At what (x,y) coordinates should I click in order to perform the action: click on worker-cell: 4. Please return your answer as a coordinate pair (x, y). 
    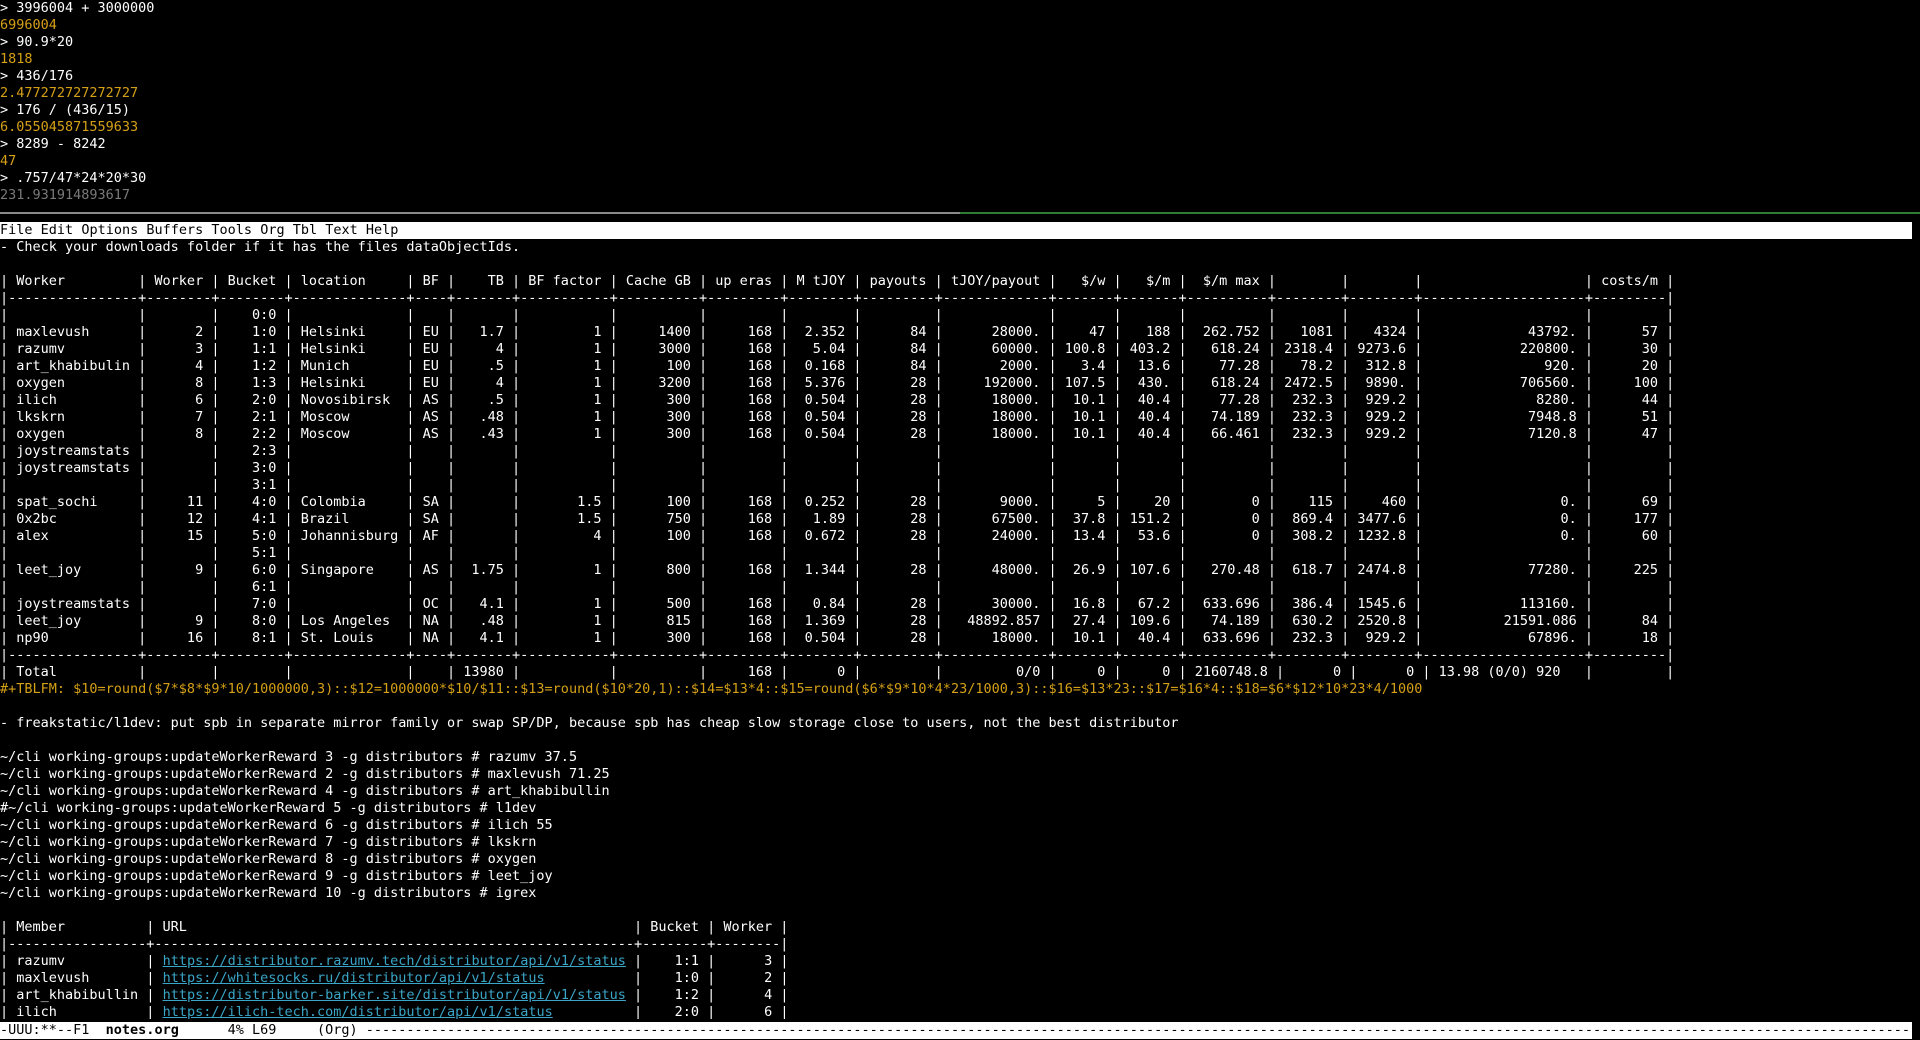
    Looking at the image, I should click on (768, 995).